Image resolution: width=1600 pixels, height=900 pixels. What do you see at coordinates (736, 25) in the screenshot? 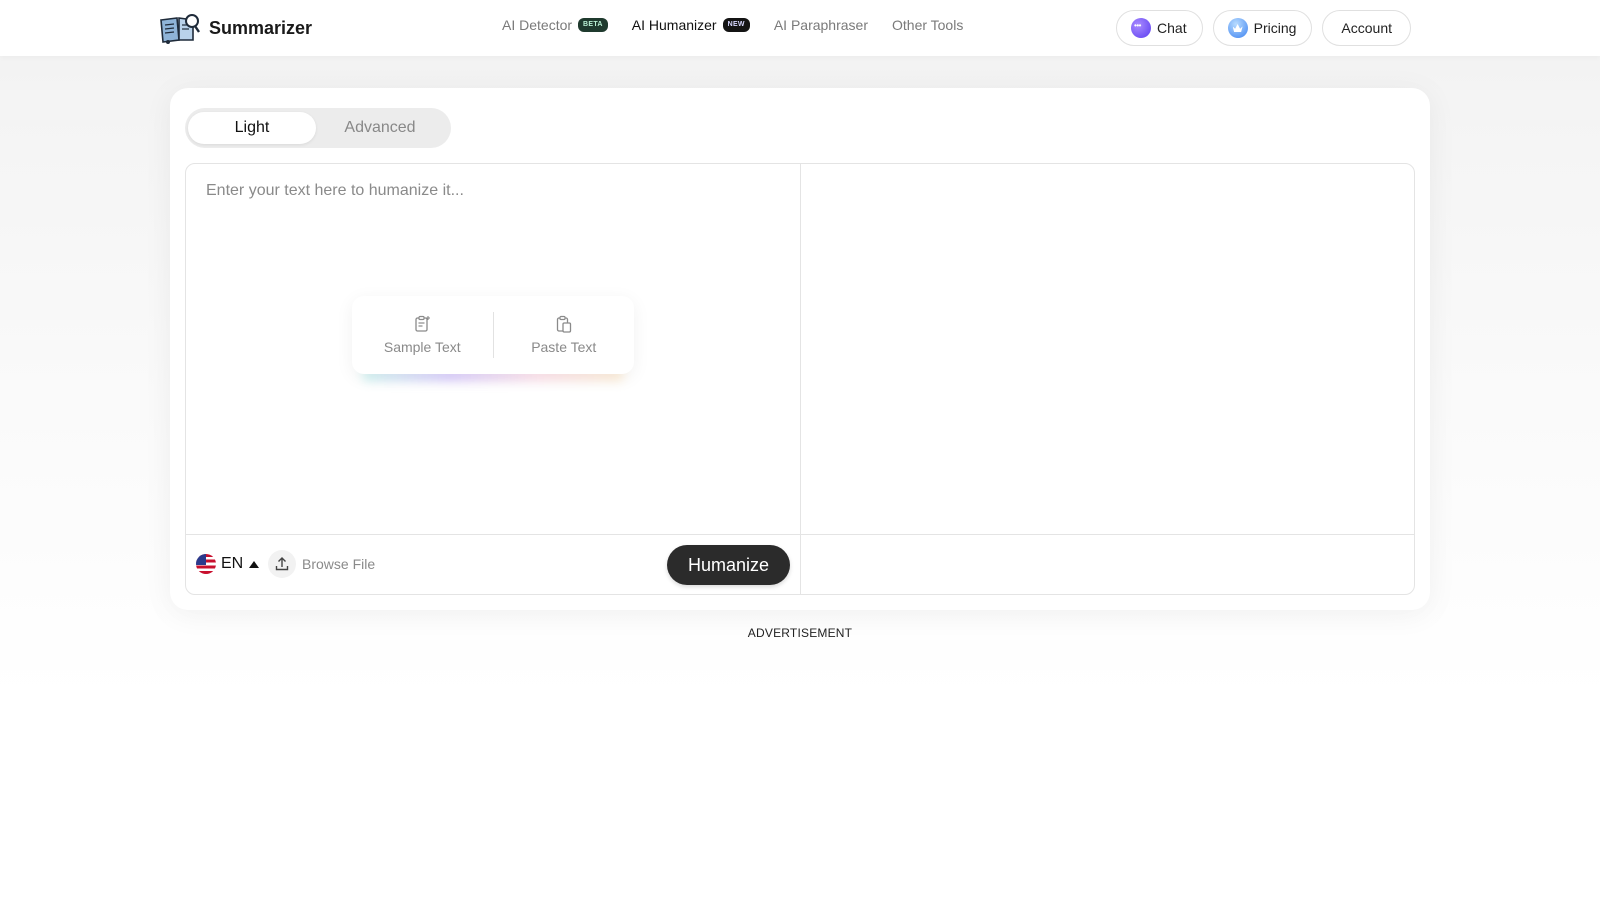
I see `new-badge: NEW` at bounding box center [736, 25].